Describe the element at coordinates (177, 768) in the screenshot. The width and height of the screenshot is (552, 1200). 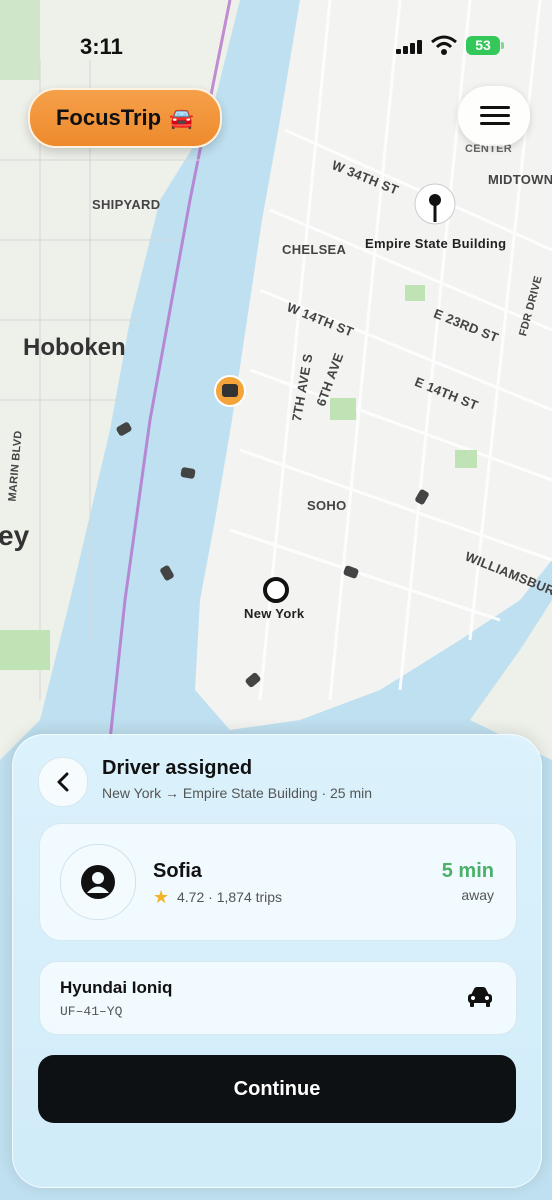
I see `sheet-title: Driver assigned` at that location.